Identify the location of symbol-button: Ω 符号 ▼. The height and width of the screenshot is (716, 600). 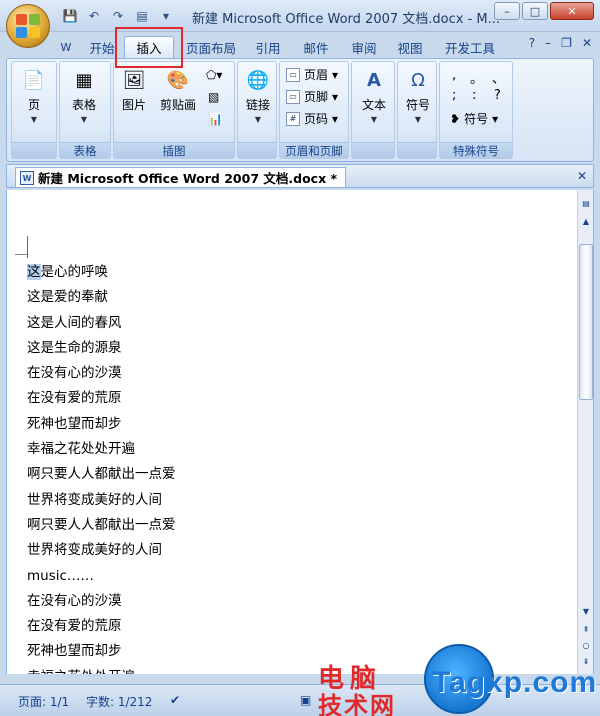
(418, 95).